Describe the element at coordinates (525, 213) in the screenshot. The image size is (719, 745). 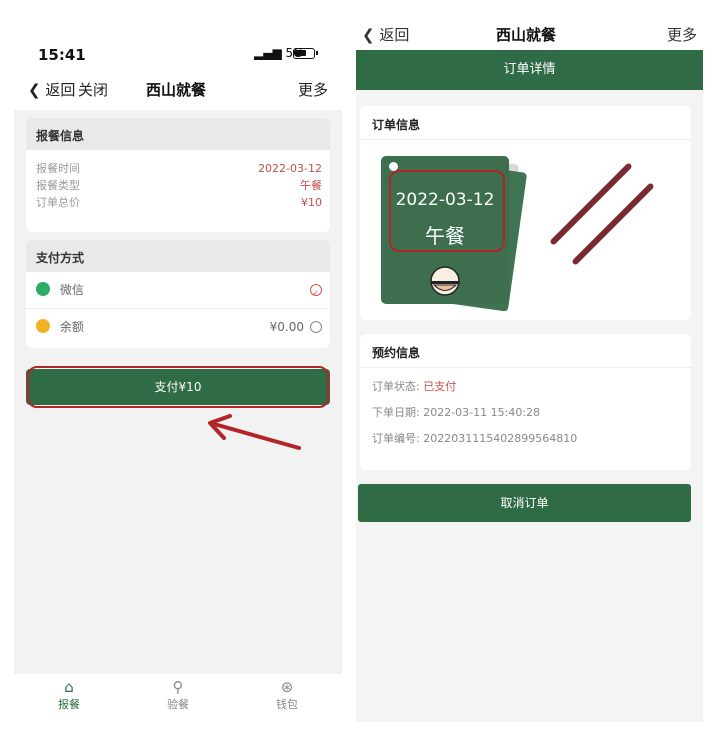
I see `order-info-card: 订单信息 2022-03-12 午餐` at that location.